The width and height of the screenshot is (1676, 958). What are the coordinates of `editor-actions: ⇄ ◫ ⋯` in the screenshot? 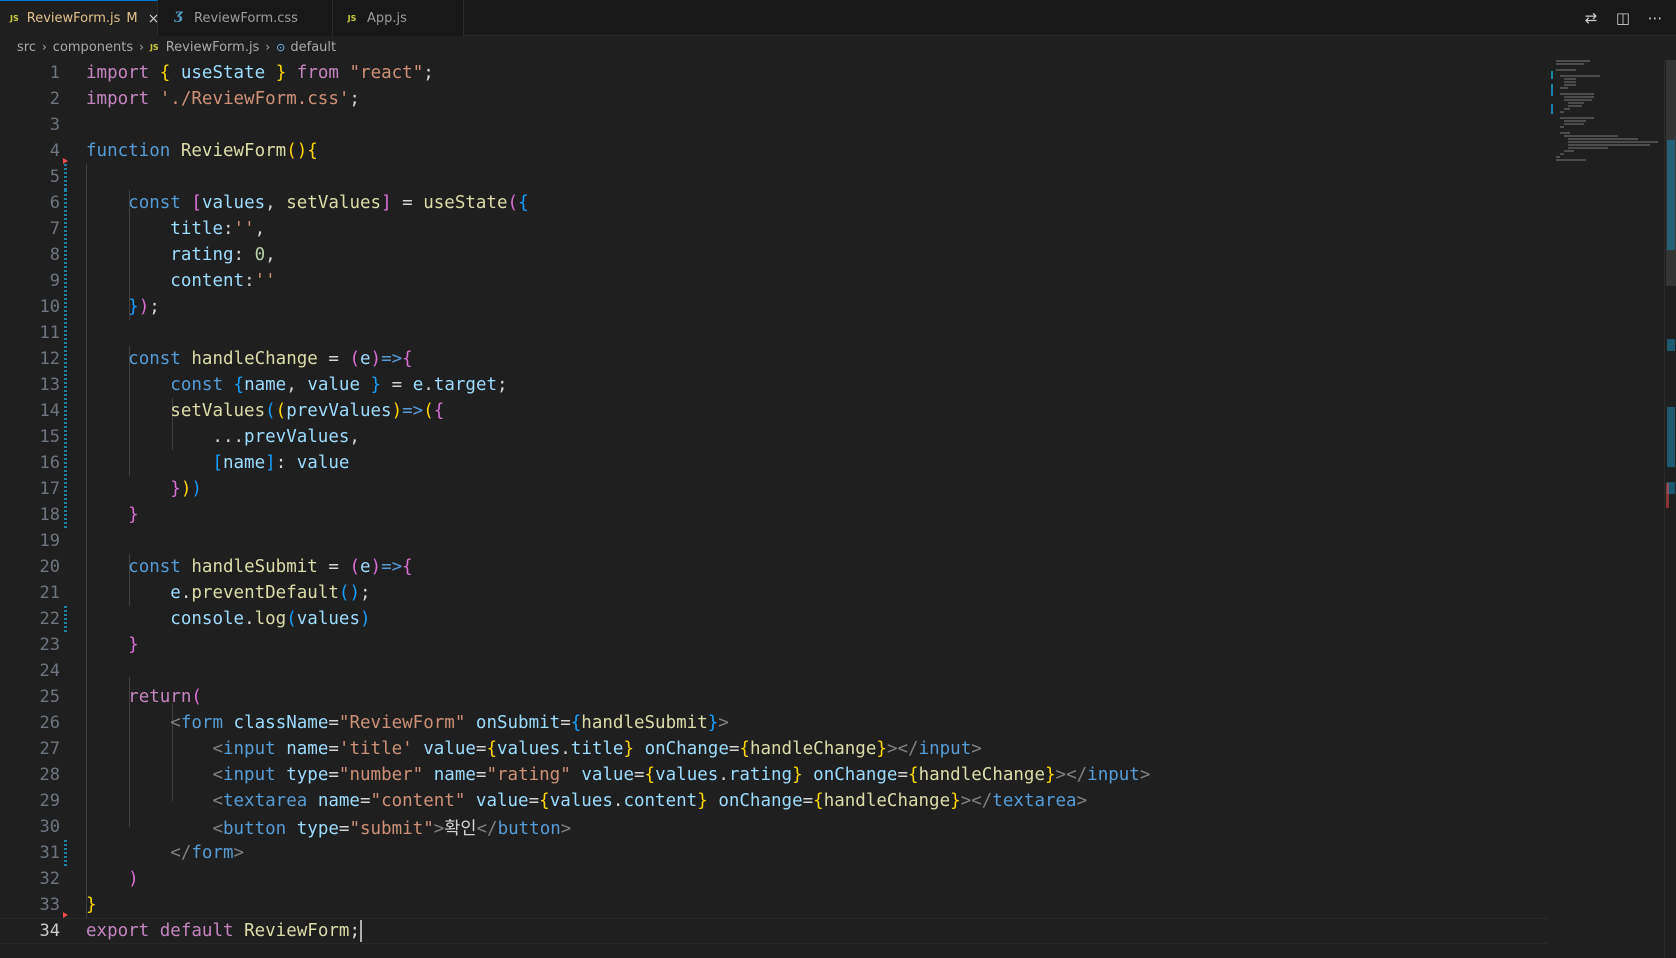 It's located at (1629, 18).